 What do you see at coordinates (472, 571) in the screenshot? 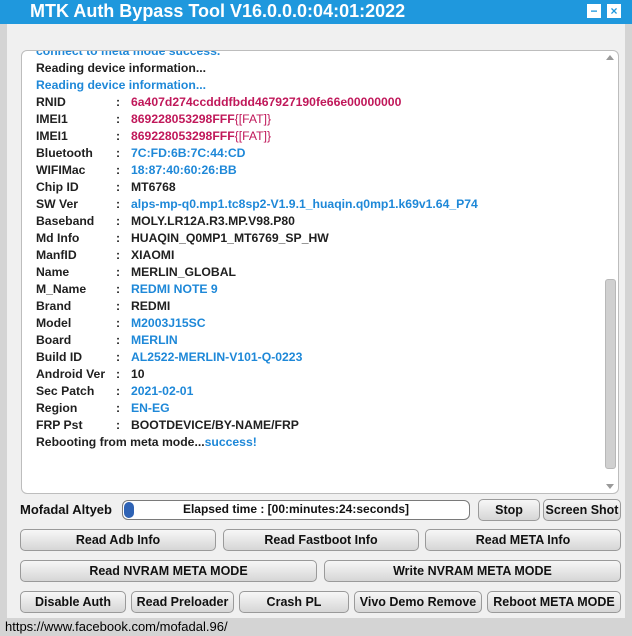
I see `write-nvram-meta-button: Write NVRAM META MODE` at bounding box center [472, 571].